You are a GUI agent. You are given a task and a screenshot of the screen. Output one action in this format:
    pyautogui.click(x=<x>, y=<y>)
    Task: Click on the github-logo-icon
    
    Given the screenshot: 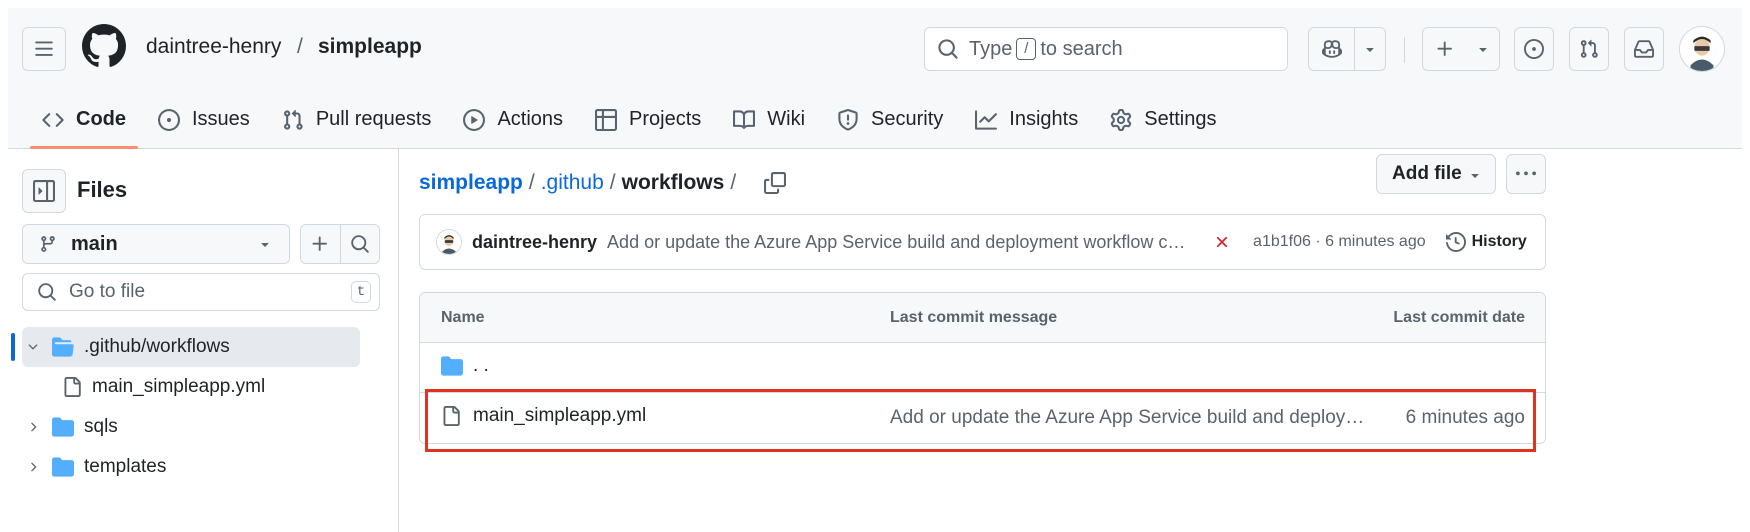 What is the action you would take?
    pyautogui.click(x=104, y=46)
    